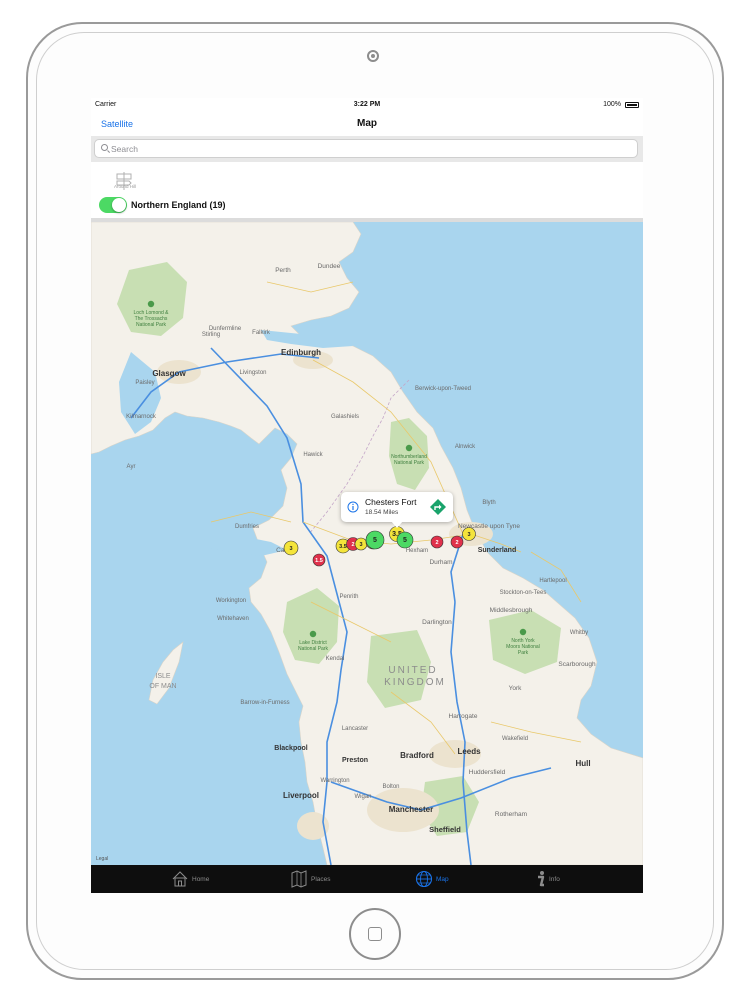  I want to click on tab-home: Home, so click(210, 879).